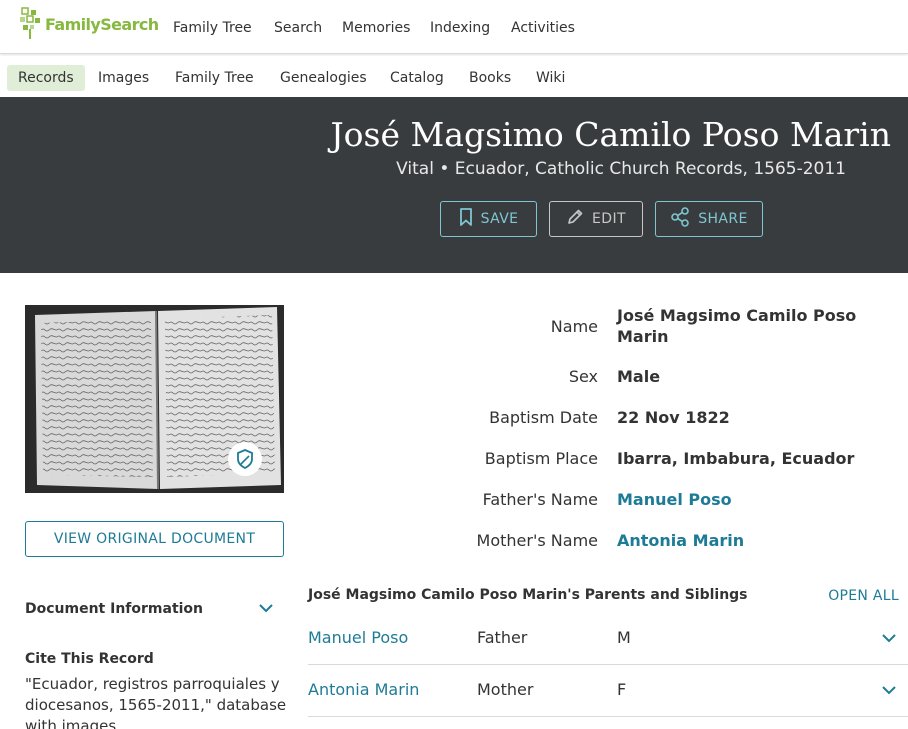 The height and width of the screenshot is (729, 908). What do you see at coordinates (680, 219) in the screenshot?
I see `share-icon` at bounding box center [680, 219].